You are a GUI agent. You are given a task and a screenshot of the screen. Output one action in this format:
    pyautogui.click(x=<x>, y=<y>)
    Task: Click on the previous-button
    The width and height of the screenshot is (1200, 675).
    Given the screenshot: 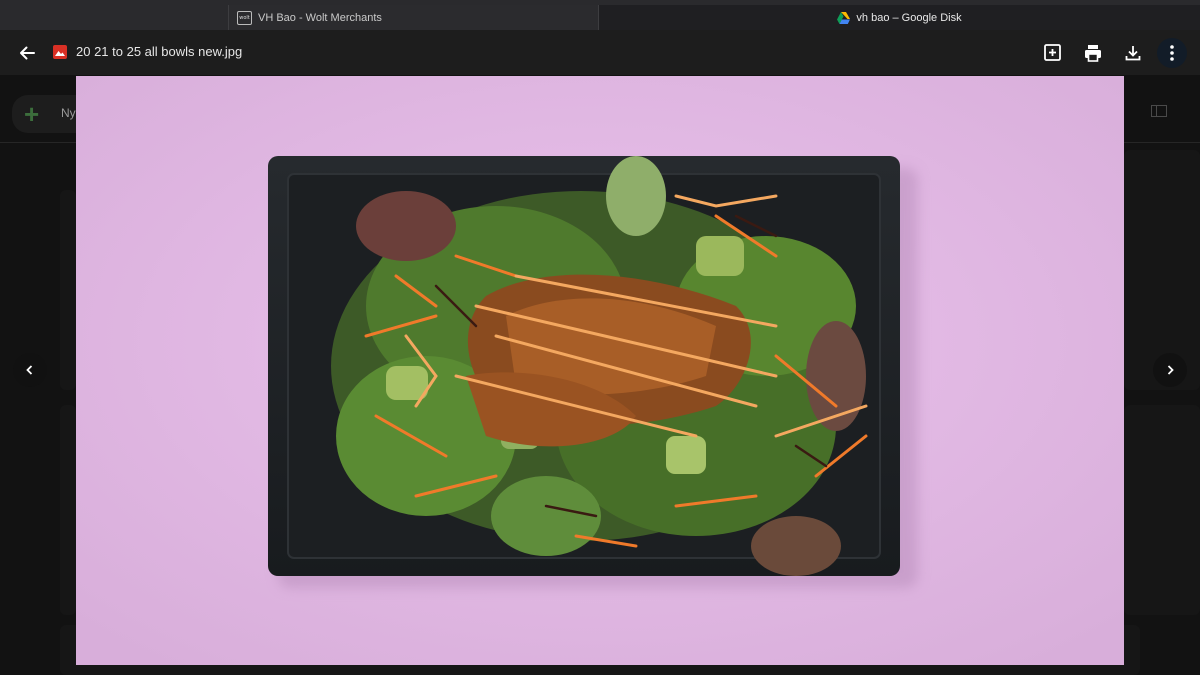 What is the action you would take?
    pyautogui.click(x=30, y=370)
    